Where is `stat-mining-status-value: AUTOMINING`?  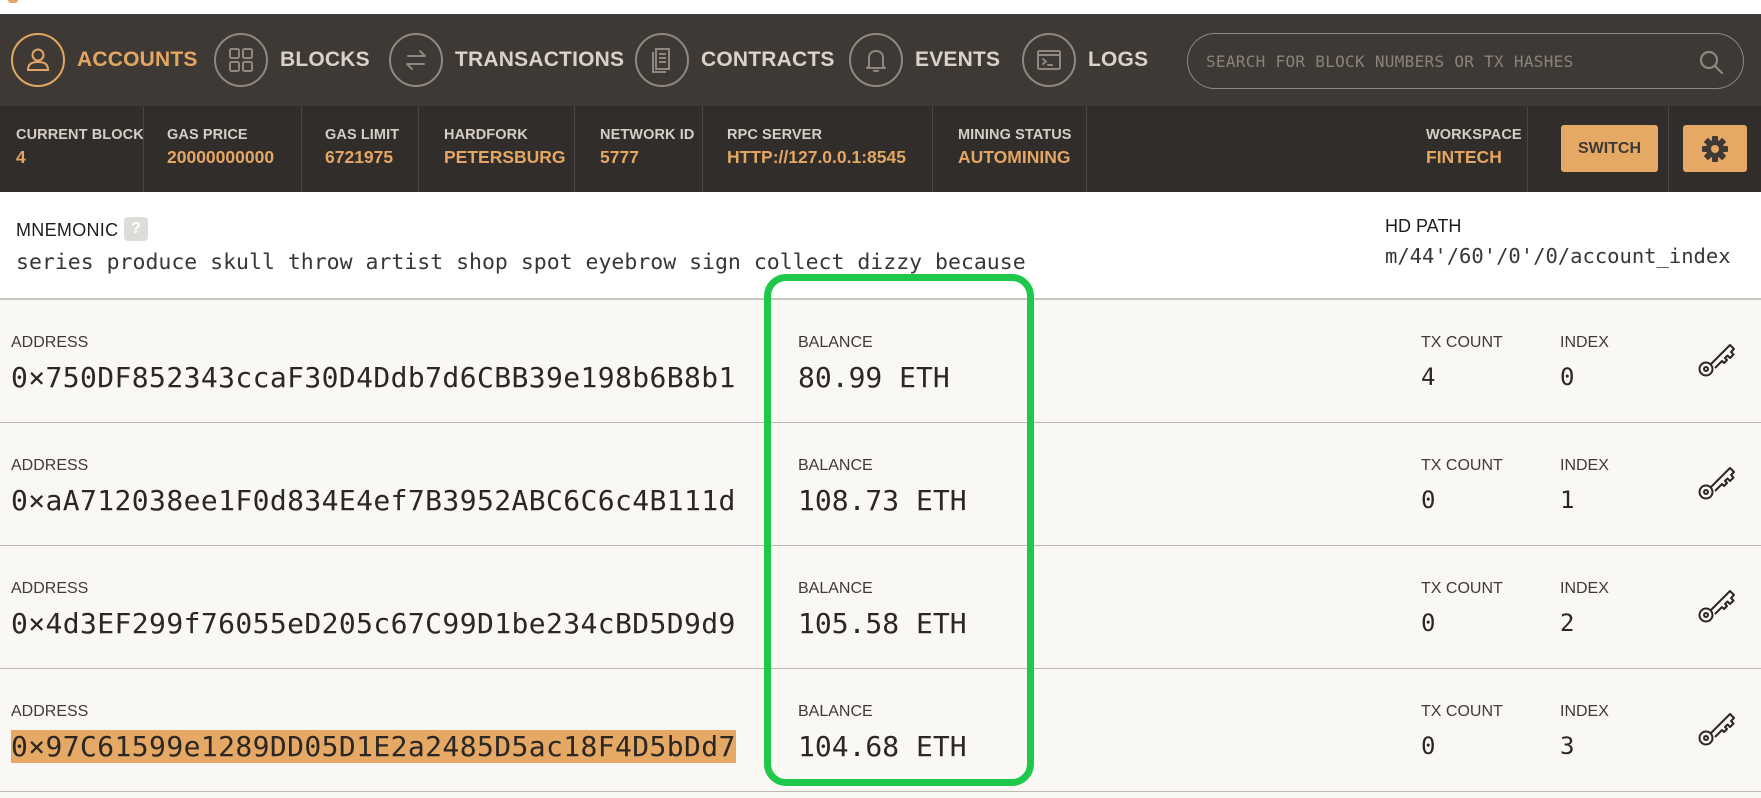
stat-mining-status-value: AUTOMINING is located at coordinates (1014, 157).